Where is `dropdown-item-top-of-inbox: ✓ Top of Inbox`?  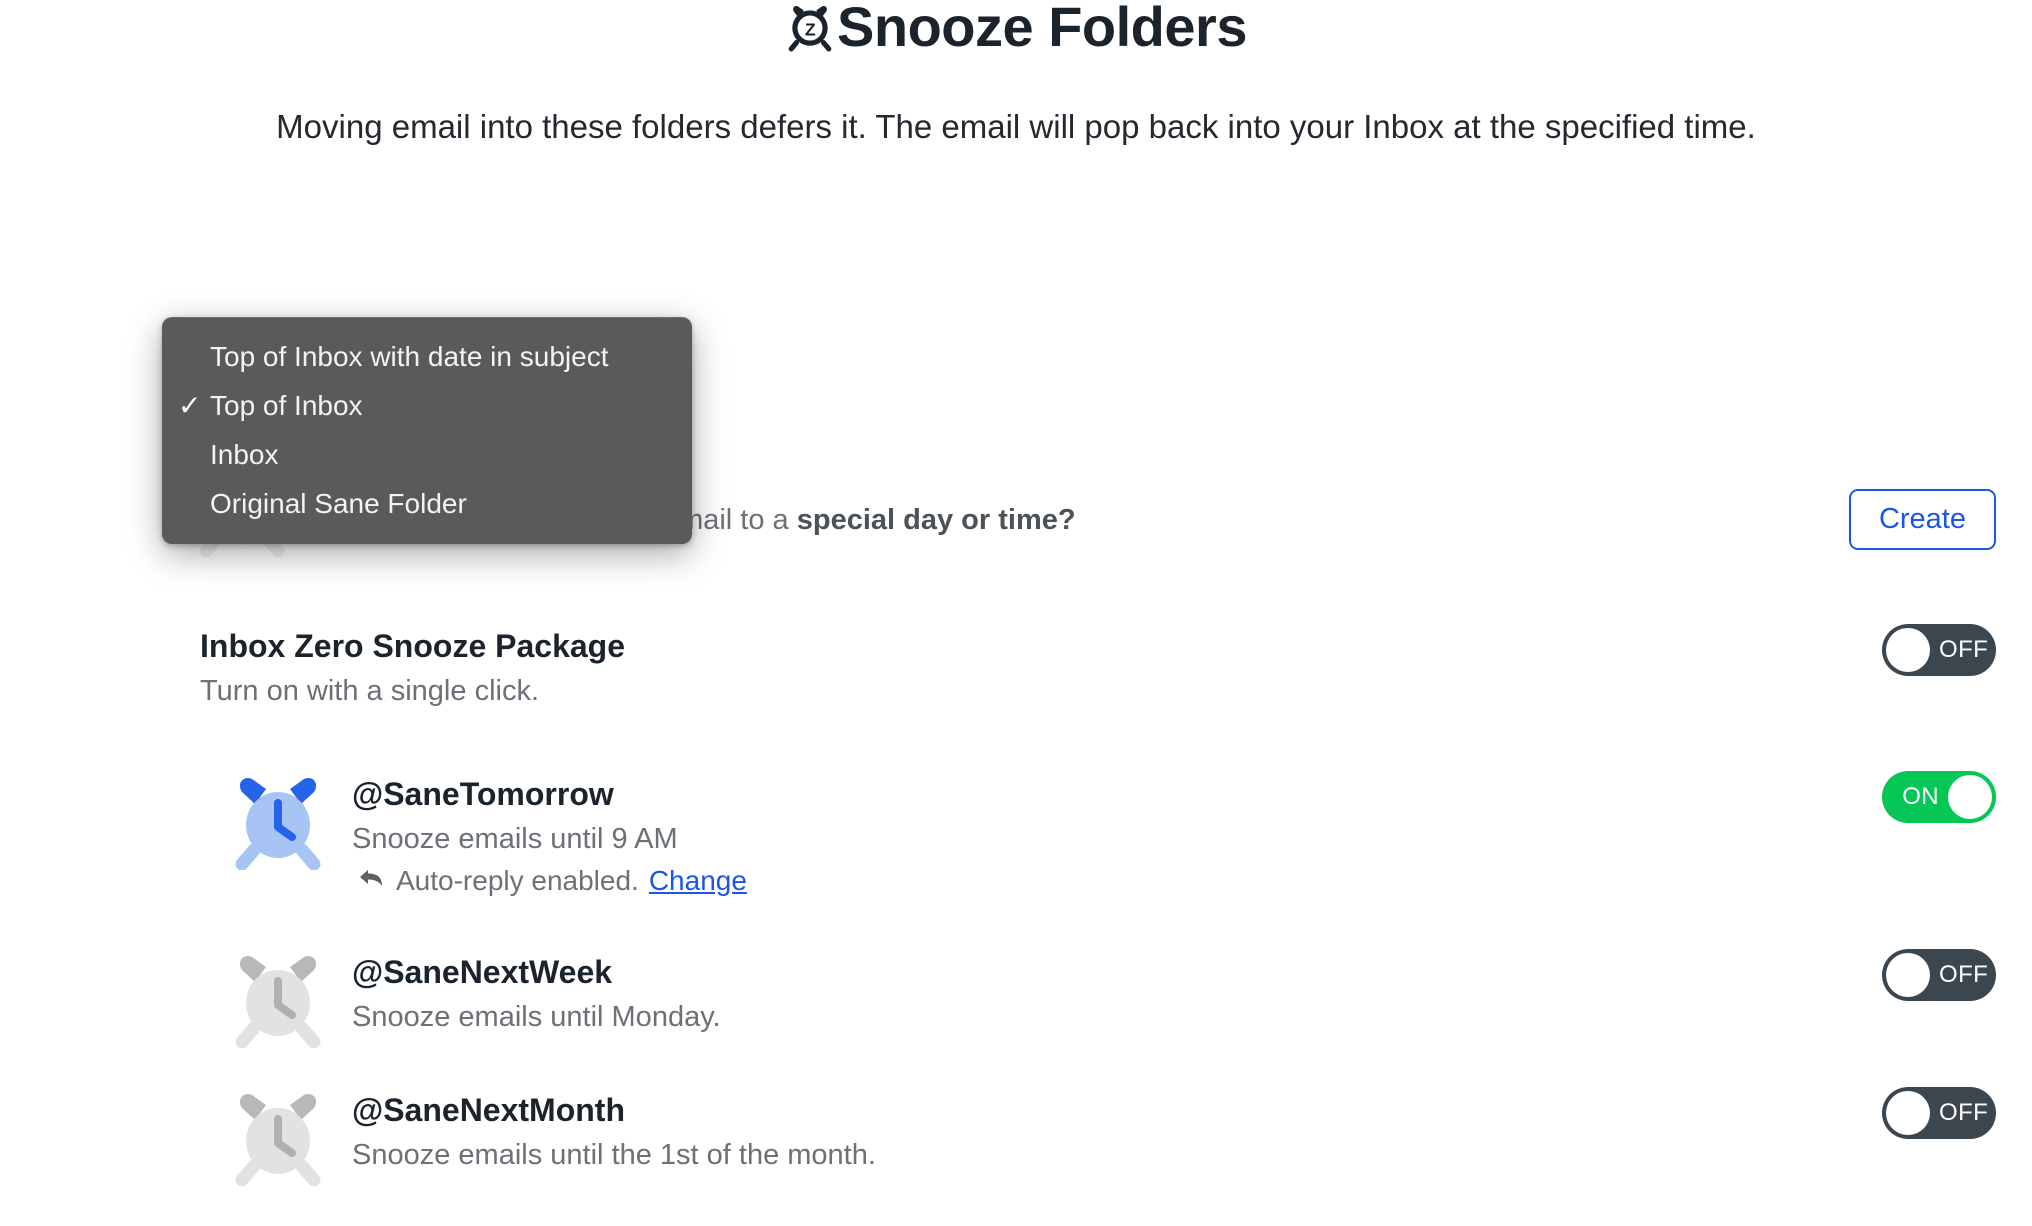 dropdown-item-top-of-inbox: ✓ Top of Inbox is located at coordinates (427, 405).